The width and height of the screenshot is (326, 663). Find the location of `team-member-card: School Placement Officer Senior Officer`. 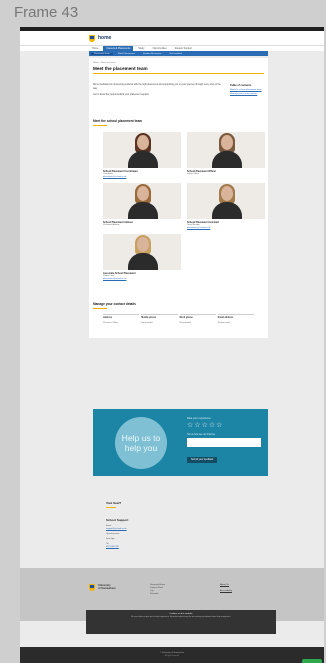

team-member-card: School Placement Officer Senior Officer is located at coordinates (227, 154).